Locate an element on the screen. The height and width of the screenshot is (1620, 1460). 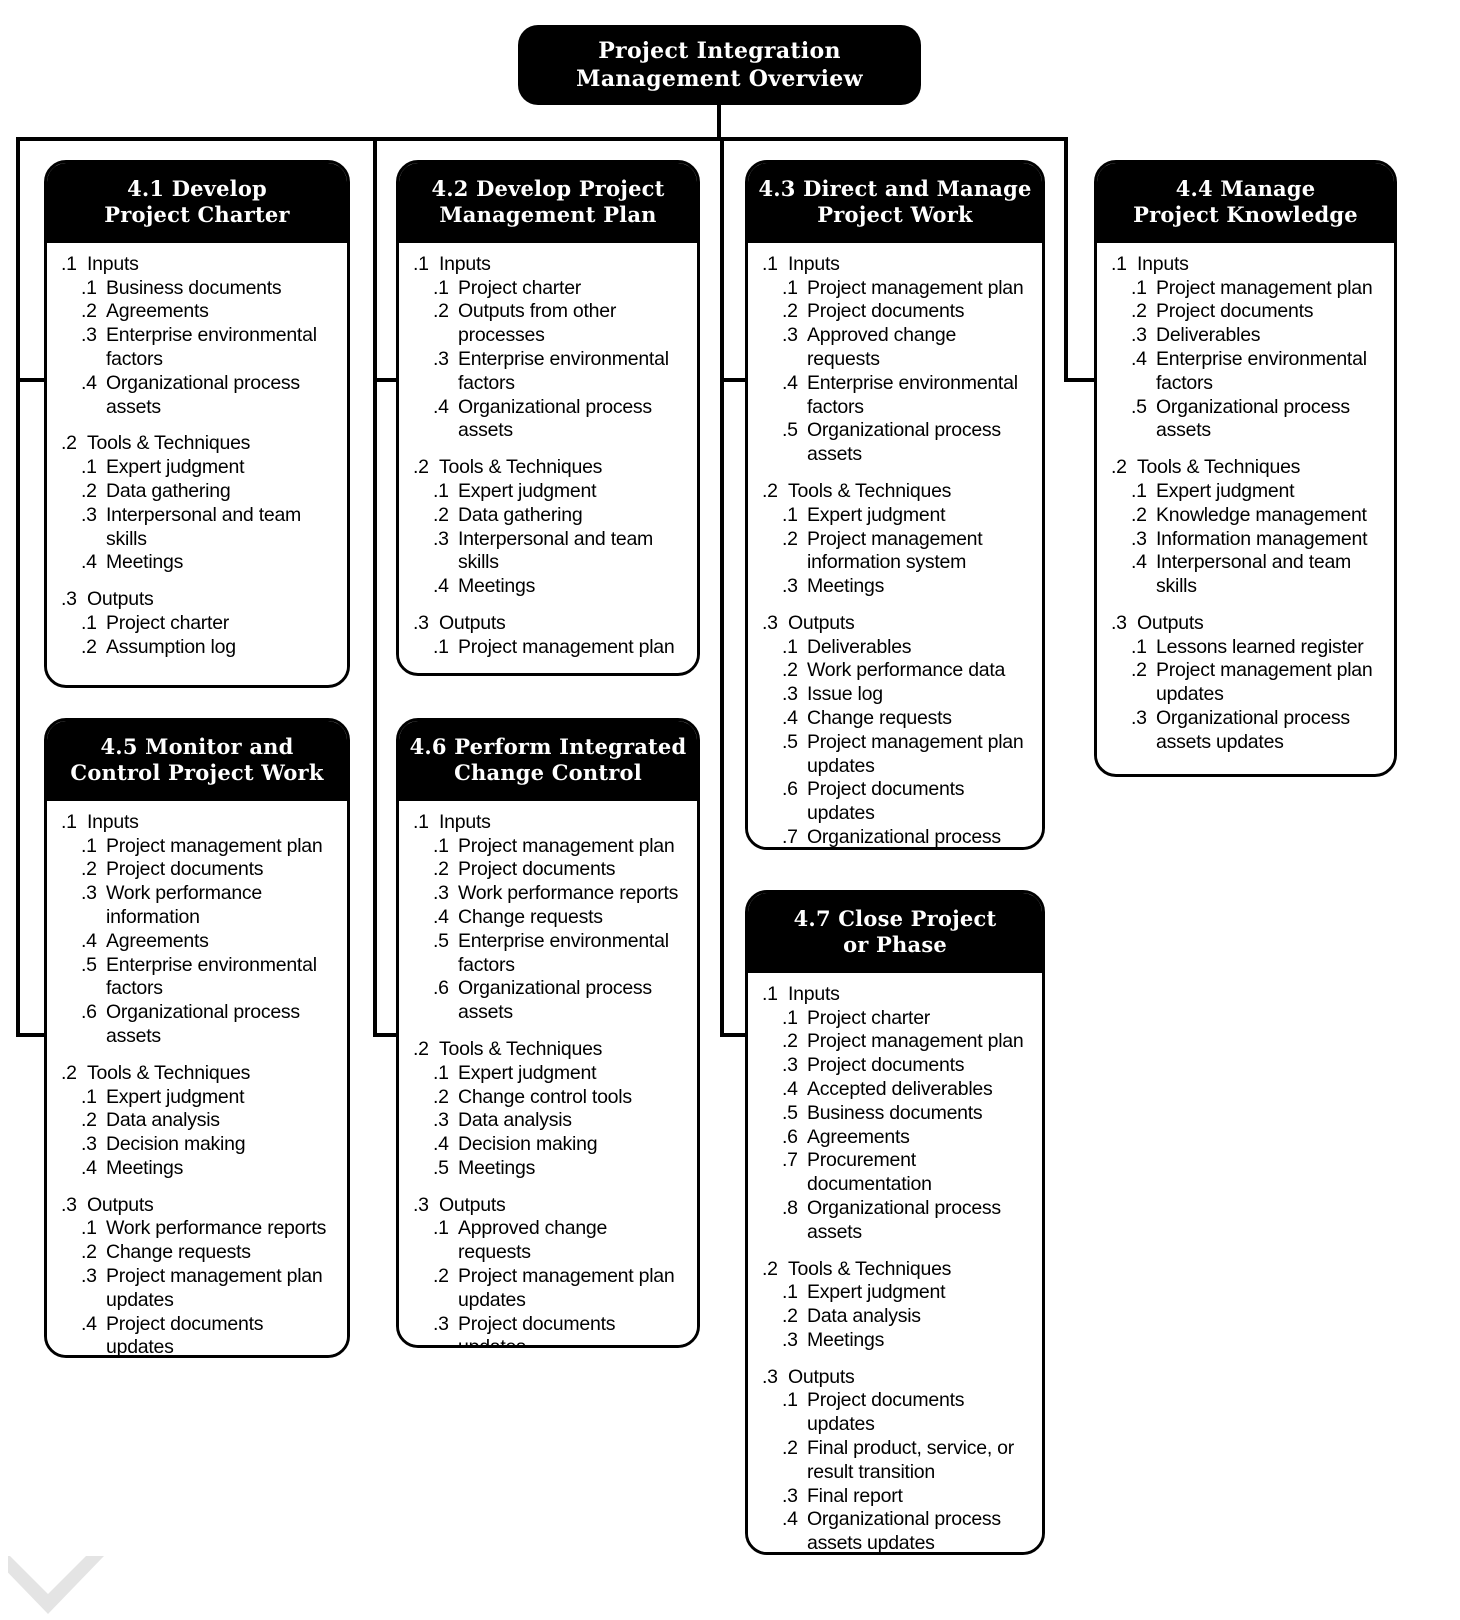
list-item: .2 Change control tools is located at coordinates (549, 1098).